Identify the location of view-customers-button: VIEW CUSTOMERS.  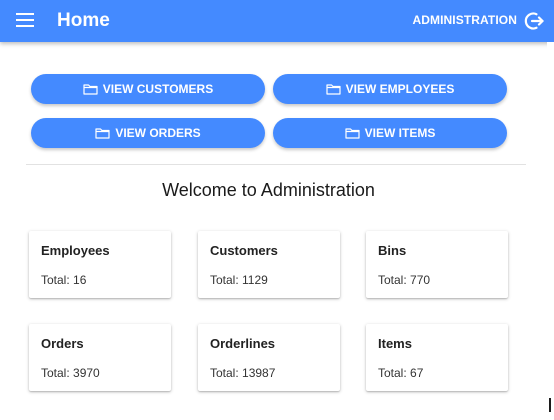
(148, 89).